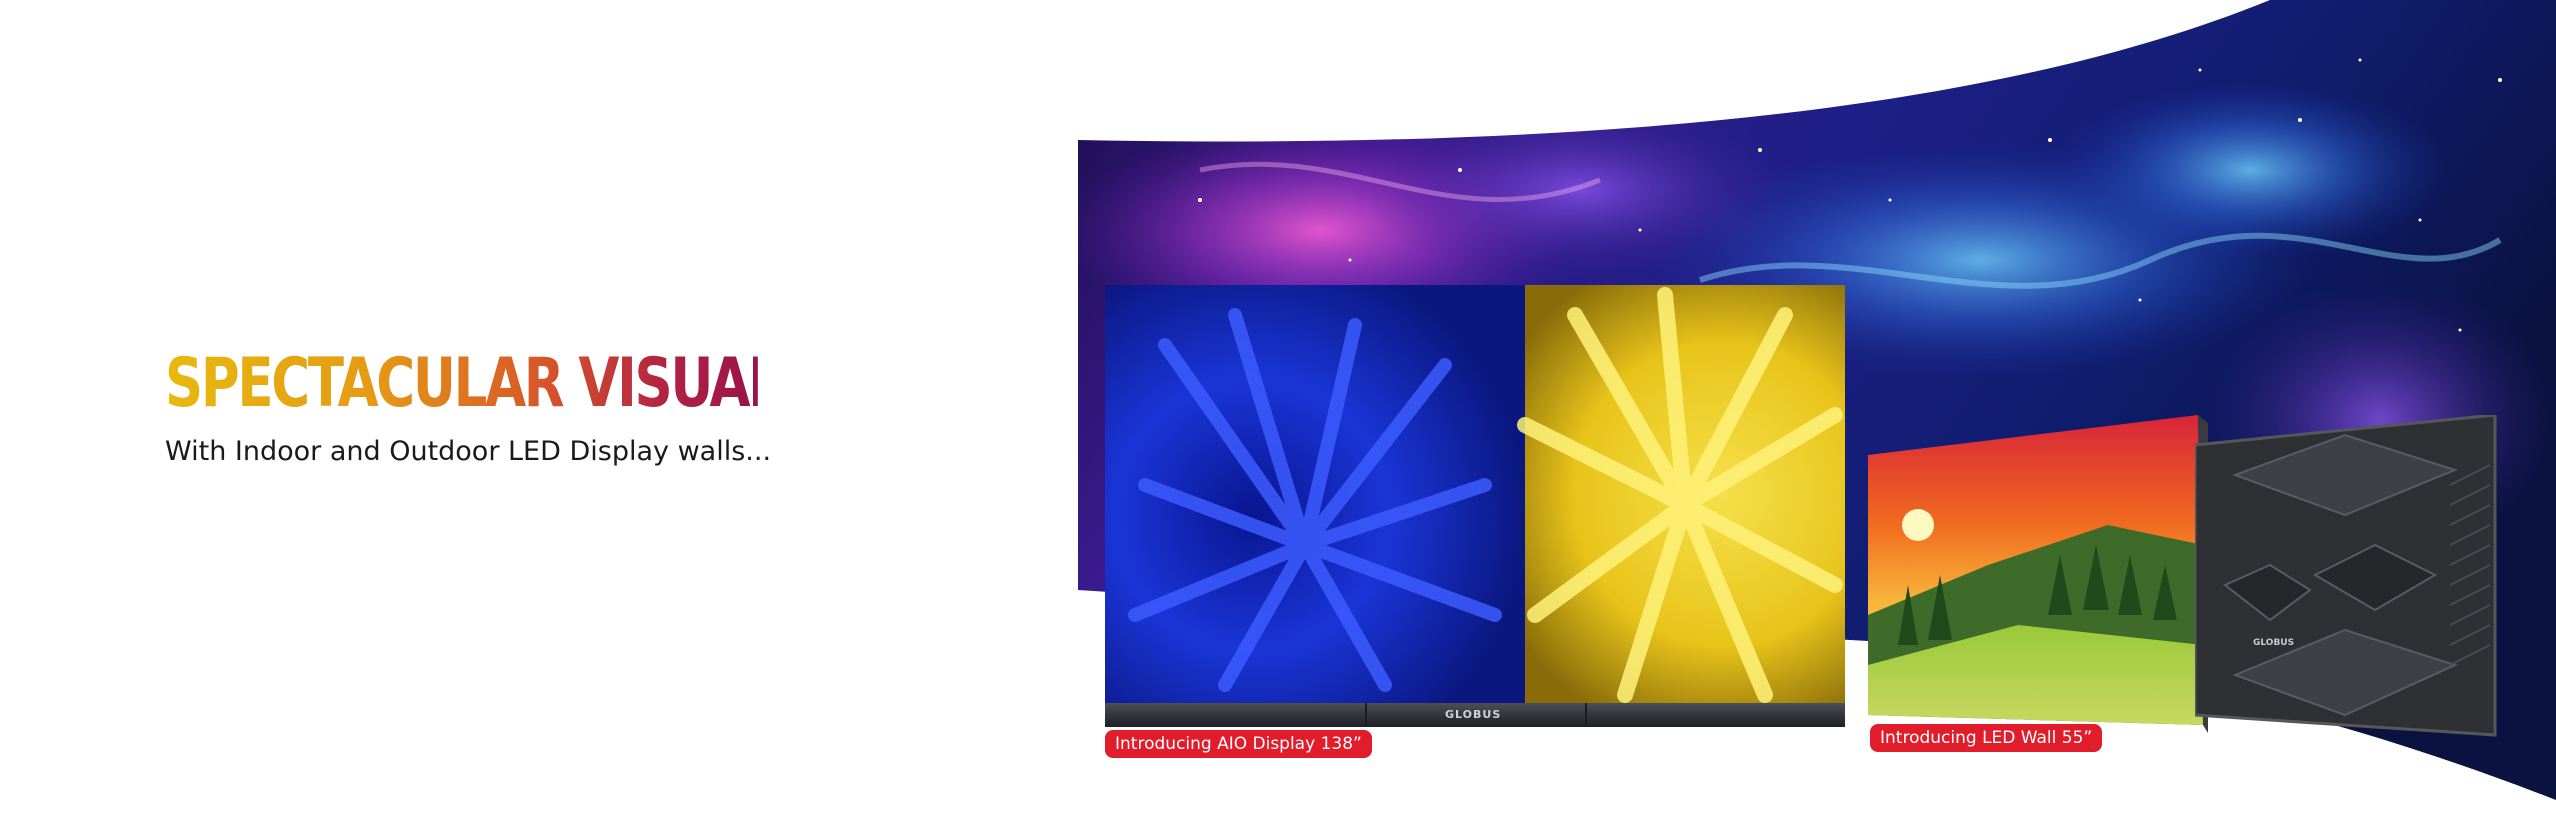  What do you see at coordinates (491, 383) in the screenshot?
I see `hero-headline: SPECTACULAR VISUALS` at bounding box center [491, 383].